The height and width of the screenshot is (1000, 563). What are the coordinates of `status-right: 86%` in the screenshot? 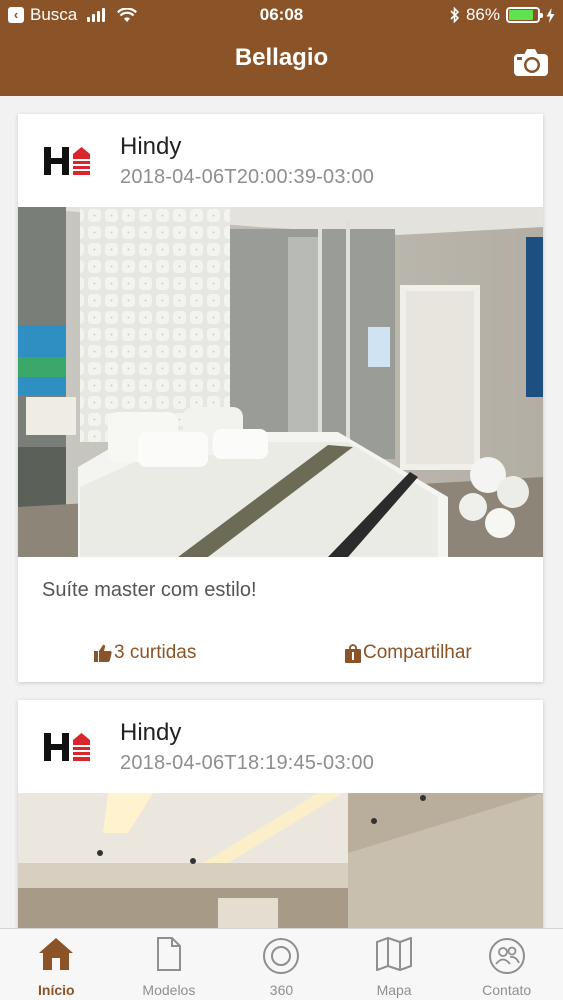 It's located at (502, 15).